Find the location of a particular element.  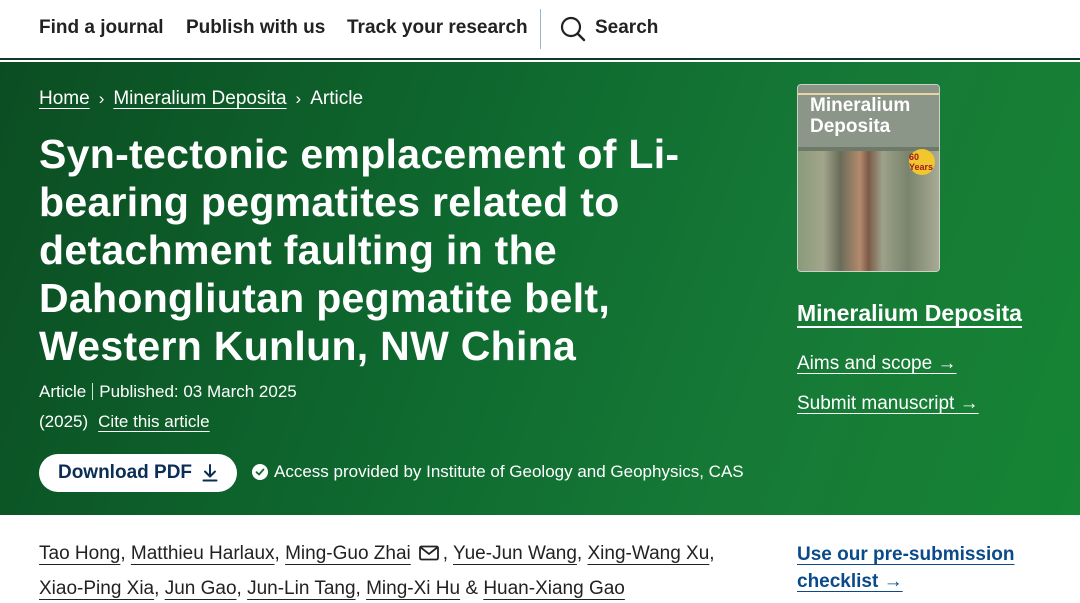

author-link: Jun Gao is located at coordinates (201, 588).